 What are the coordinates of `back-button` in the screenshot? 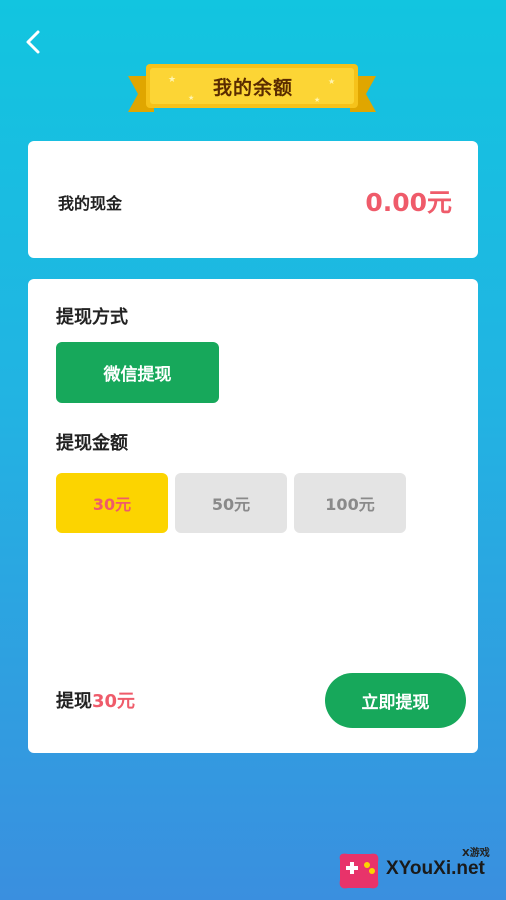 It's located at (34, 42).